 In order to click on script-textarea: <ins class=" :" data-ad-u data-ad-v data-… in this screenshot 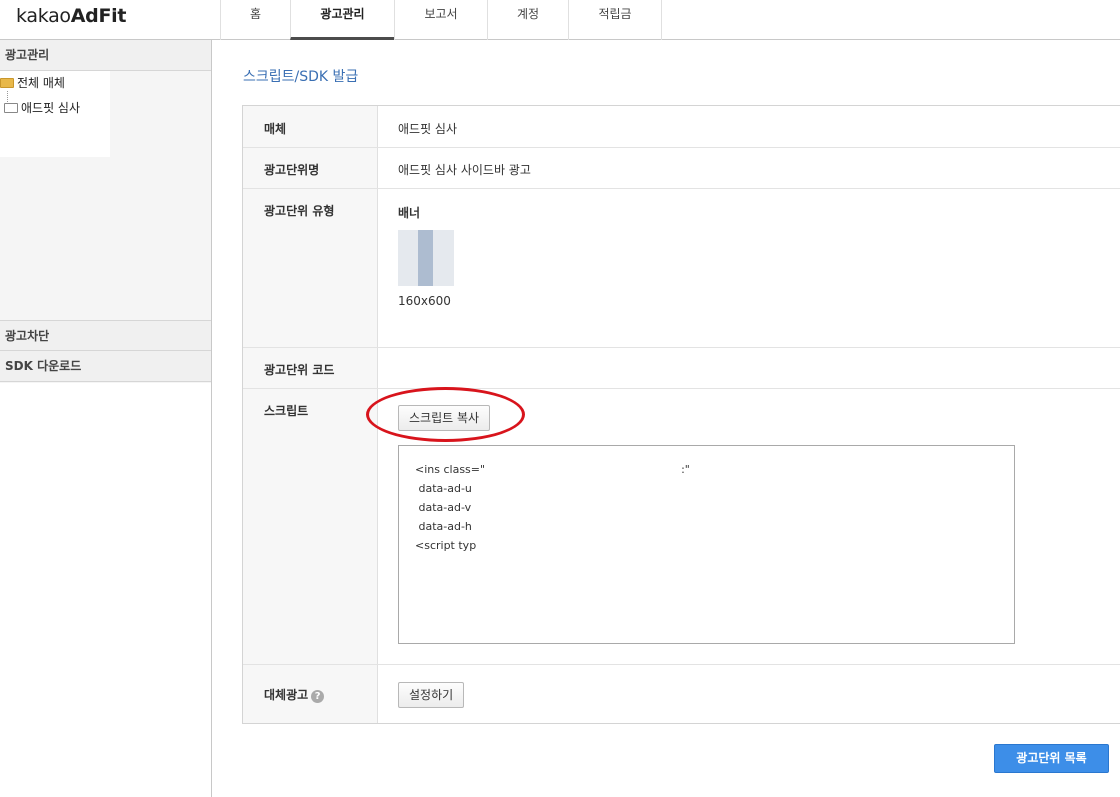, I will do `click(706, 544)`.